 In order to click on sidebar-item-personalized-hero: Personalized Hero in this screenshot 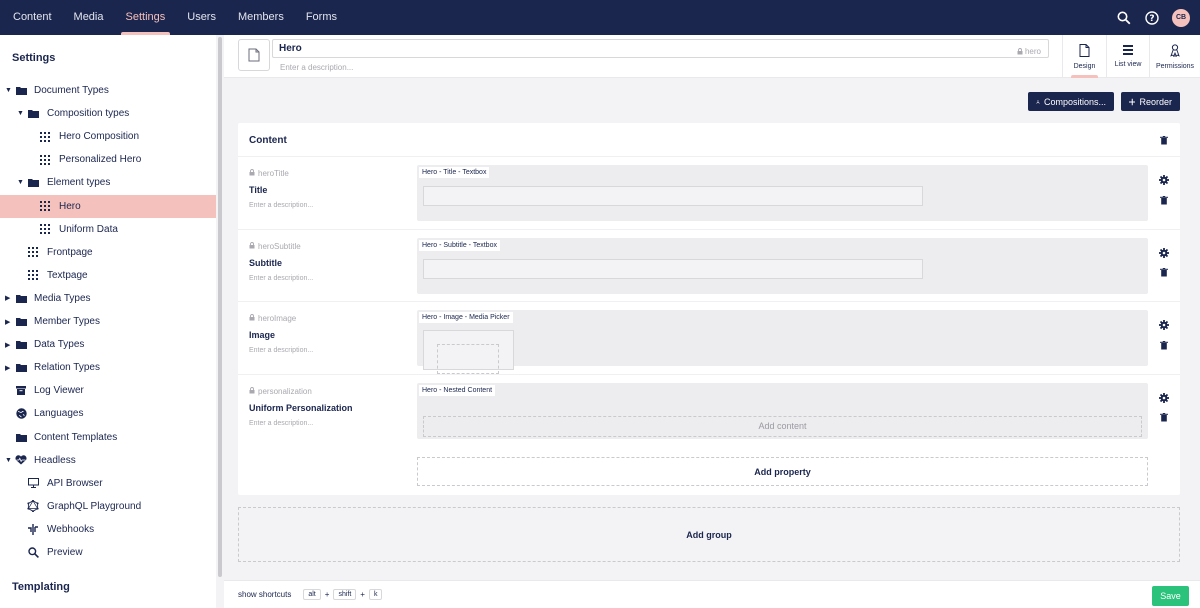, I will do `click(108, 159)`.